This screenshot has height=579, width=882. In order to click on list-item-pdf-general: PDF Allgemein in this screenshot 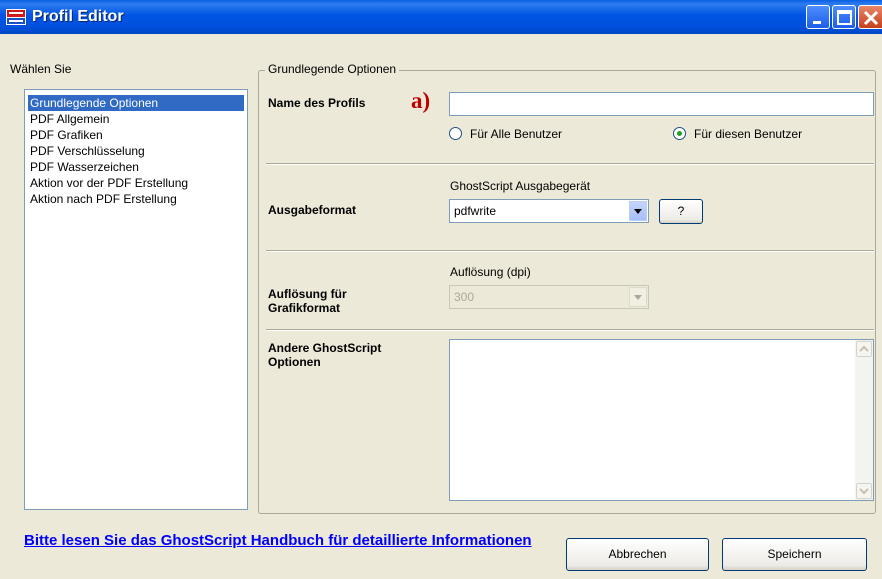, I will do `click(69, 119)`.